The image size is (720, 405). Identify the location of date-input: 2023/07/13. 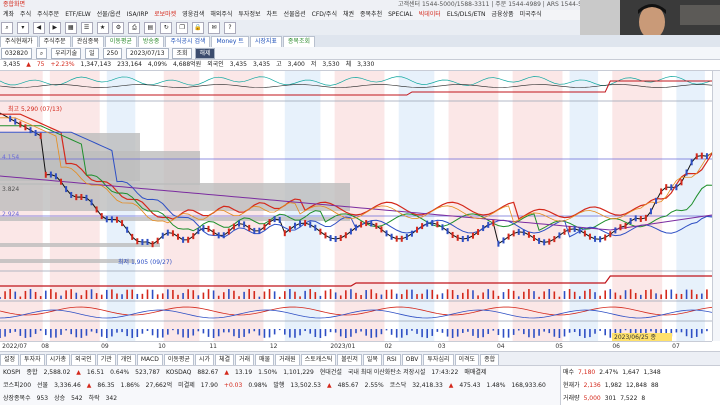
(147, 53).